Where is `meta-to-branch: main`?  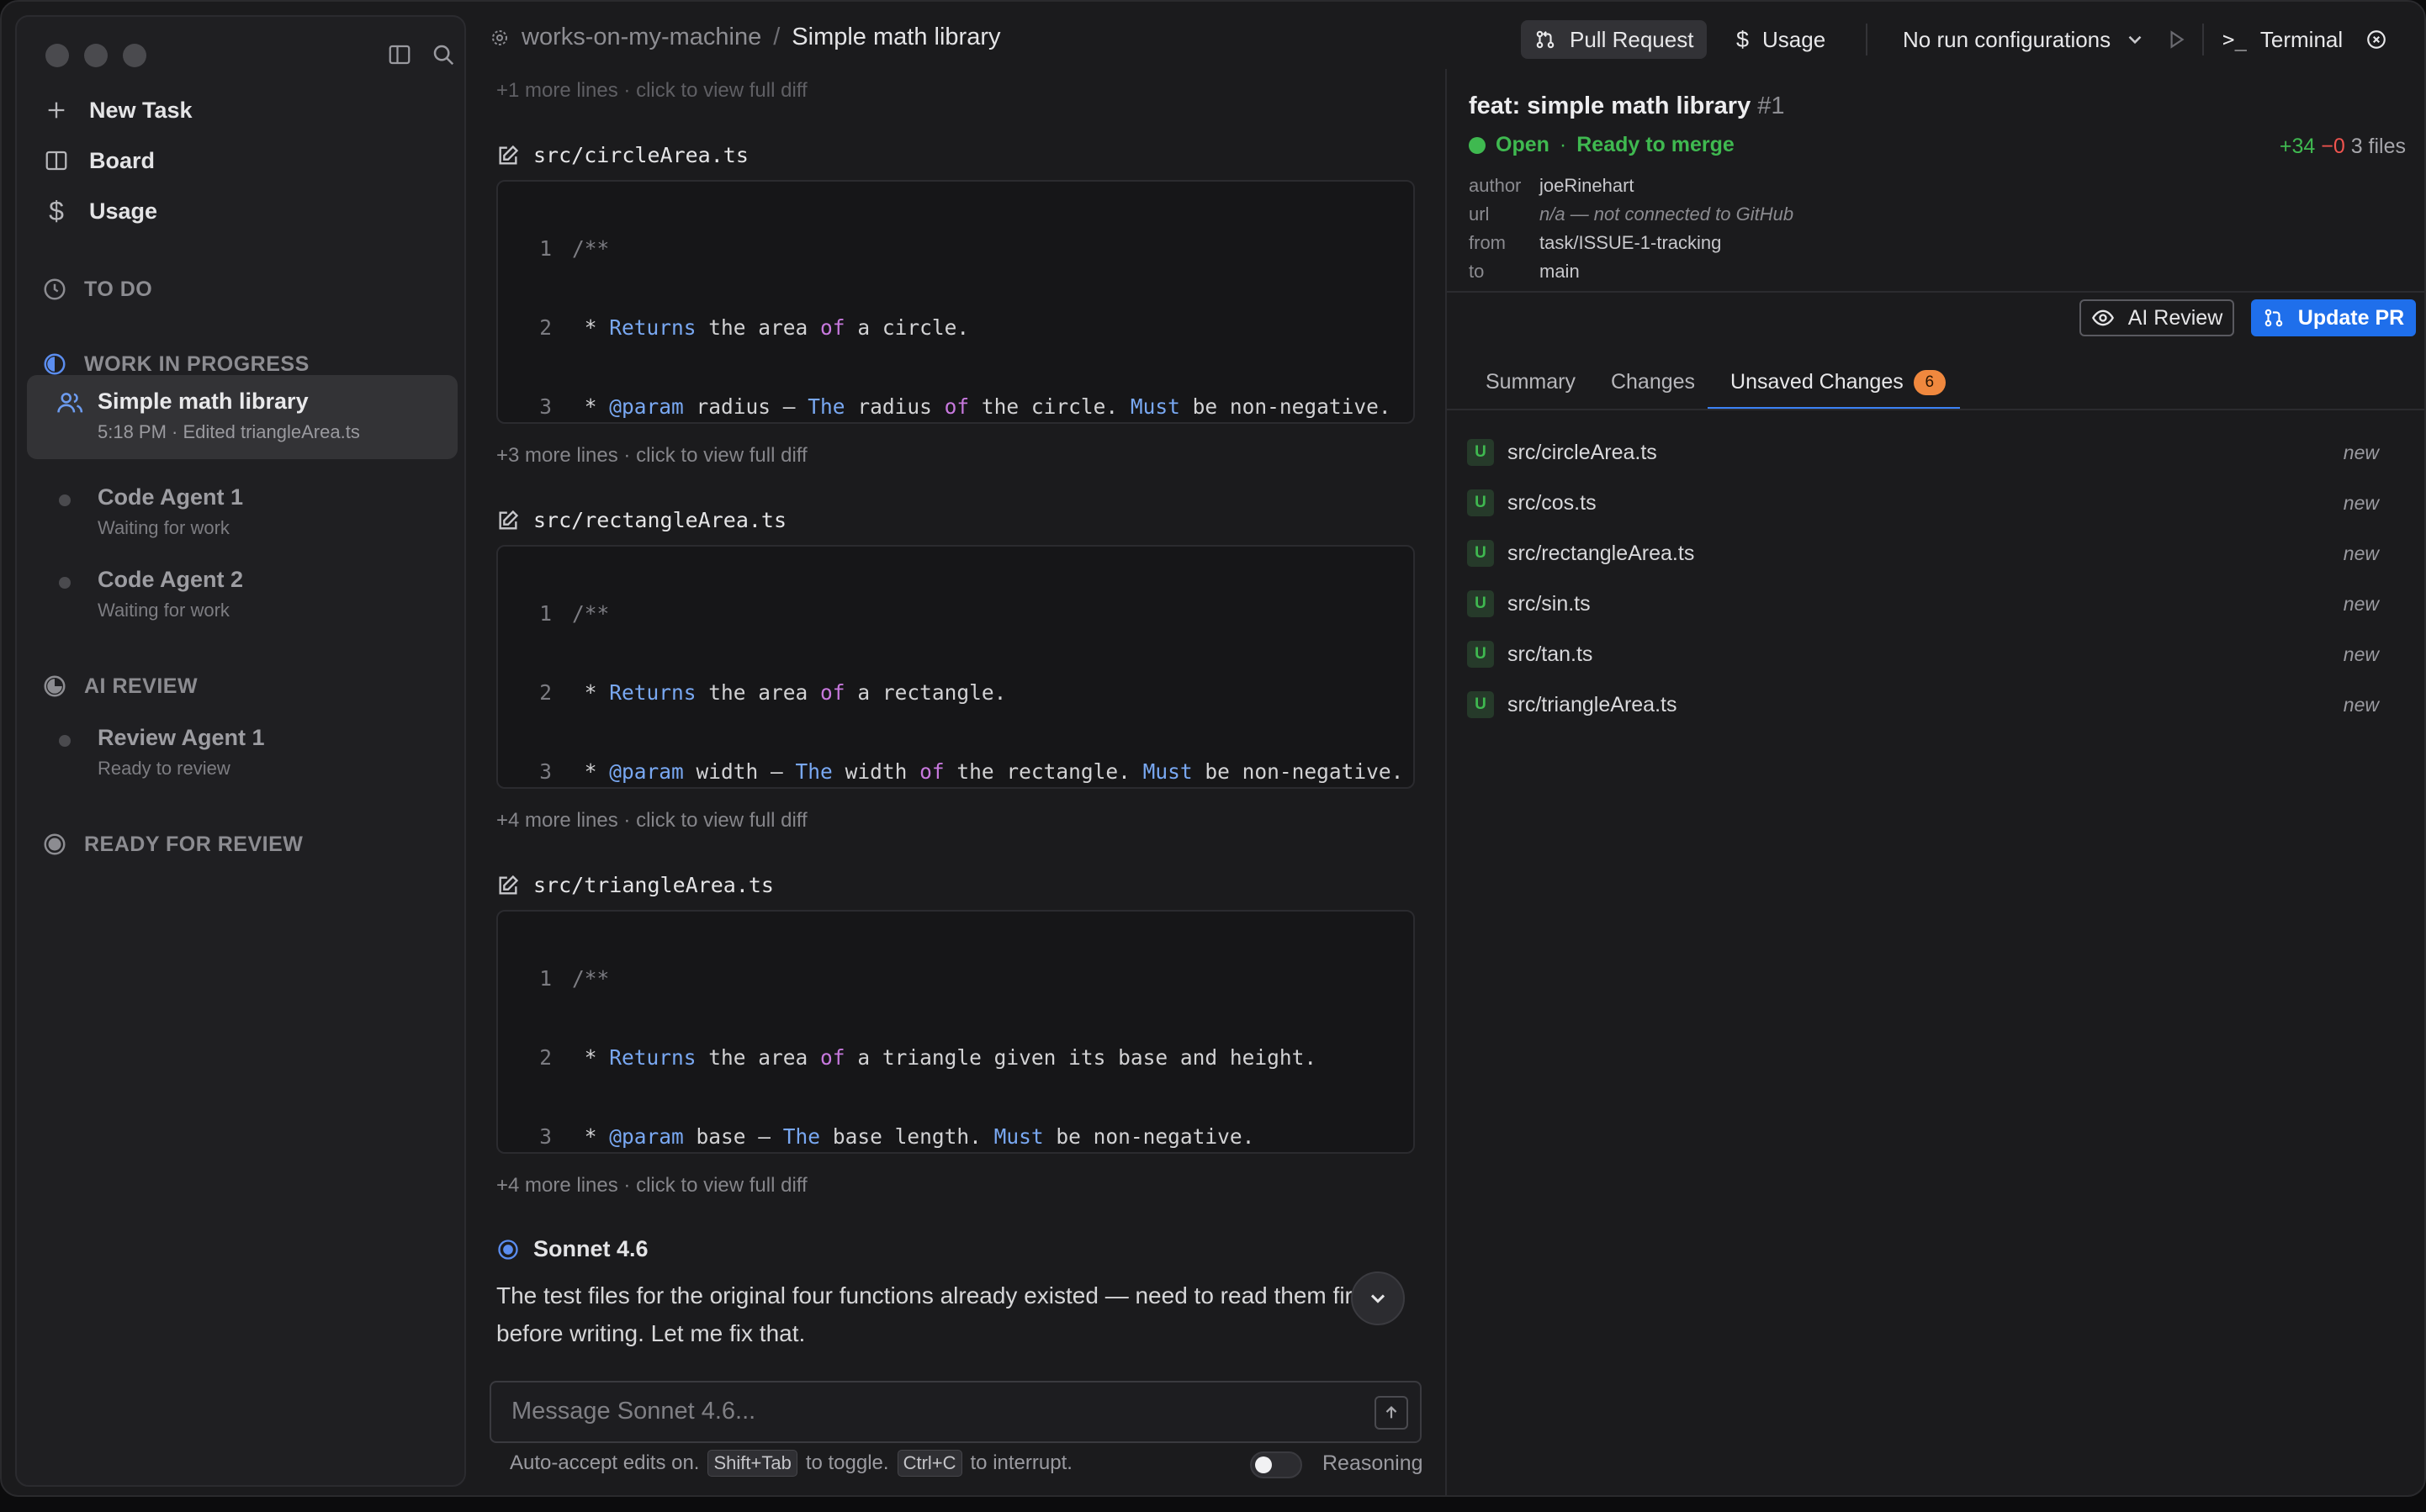 meta-to-branch: main is located at coordinates (1559, 271).